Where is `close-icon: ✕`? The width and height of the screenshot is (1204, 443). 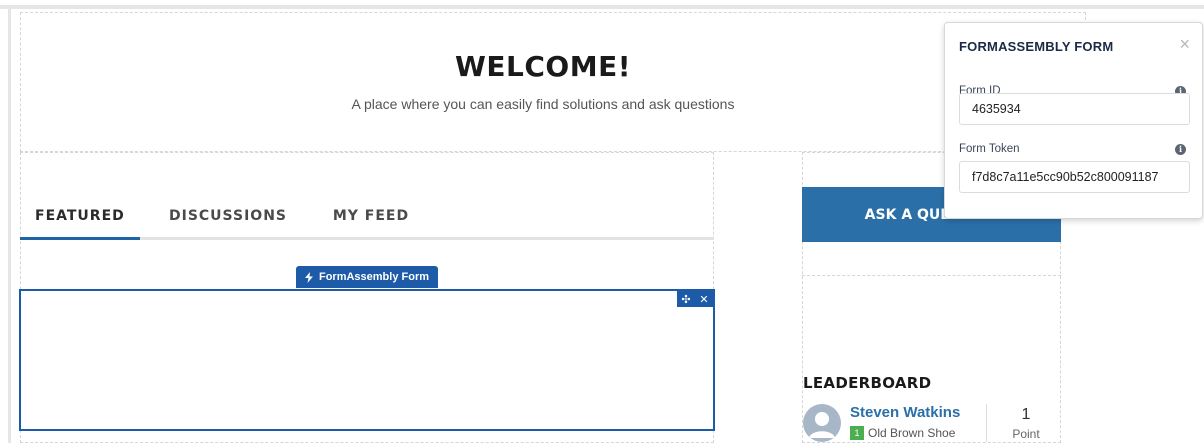 close-icon: ✕ is located at coordinates (703, 299).